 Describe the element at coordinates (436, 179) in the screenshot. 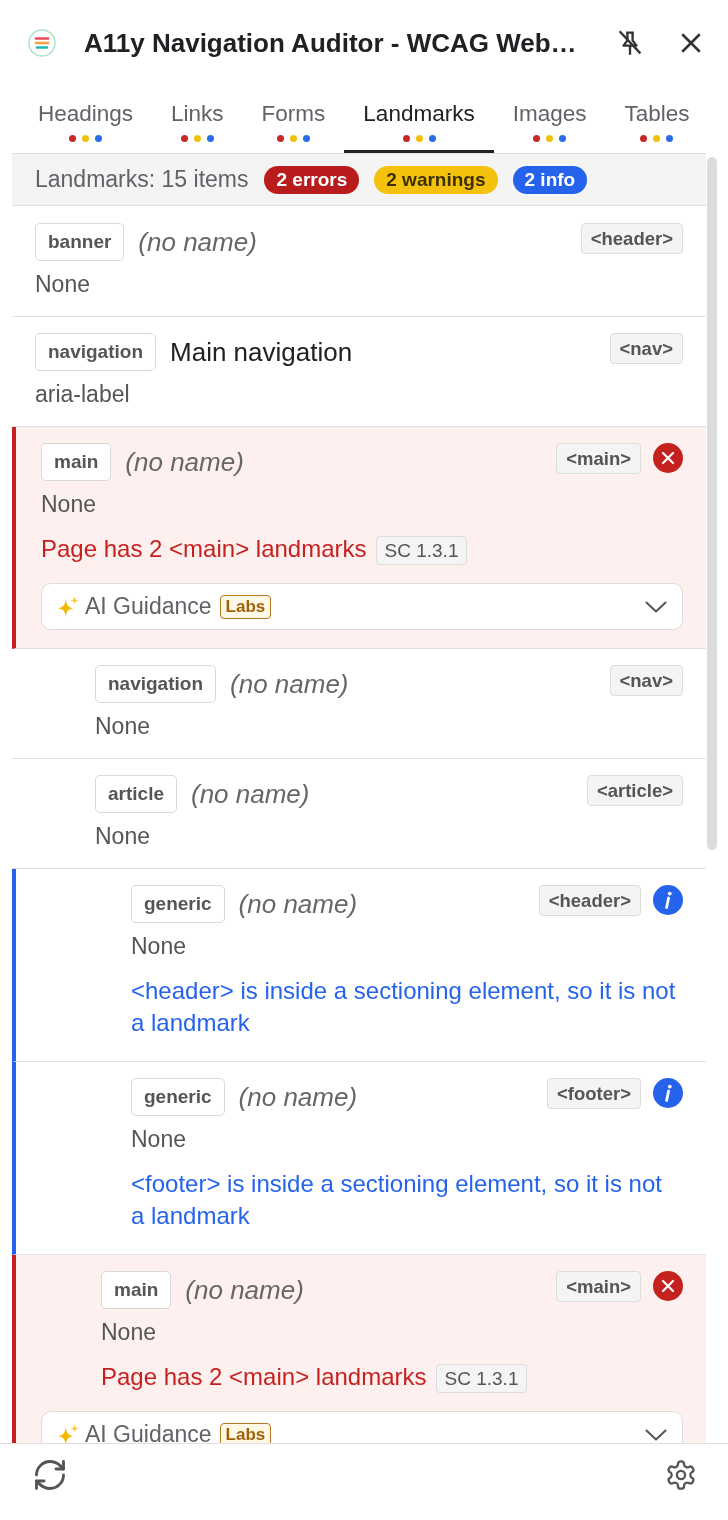

I see `warning-count-badge: 2 warnings` at that location.